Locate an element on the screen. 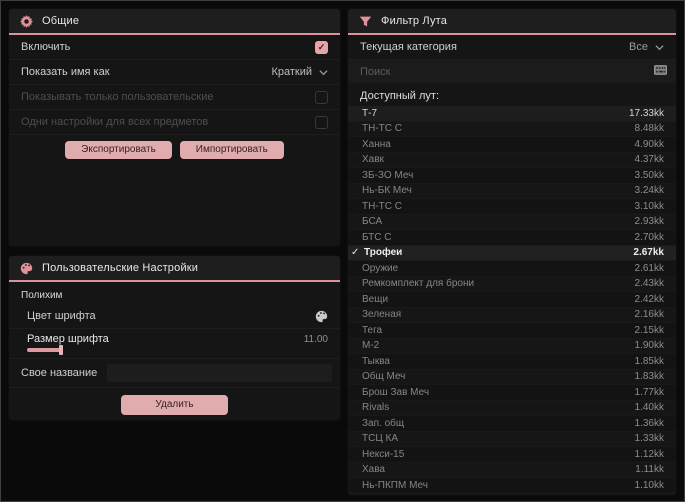  custom-name-input is located at coordinates (219, 373).